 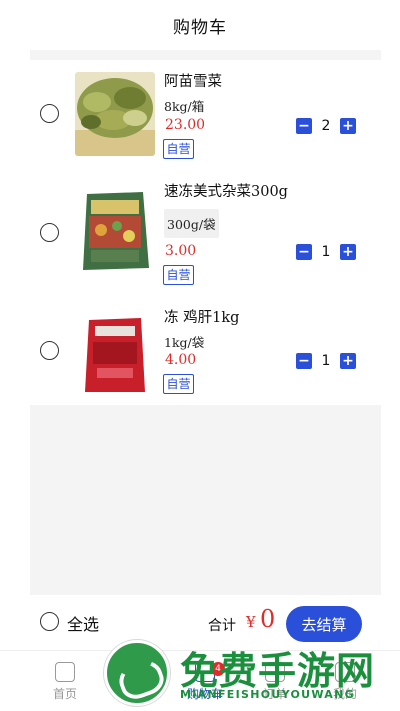 I want to click on quantity-stepper: − 2 +, so click(x=326, y=126).